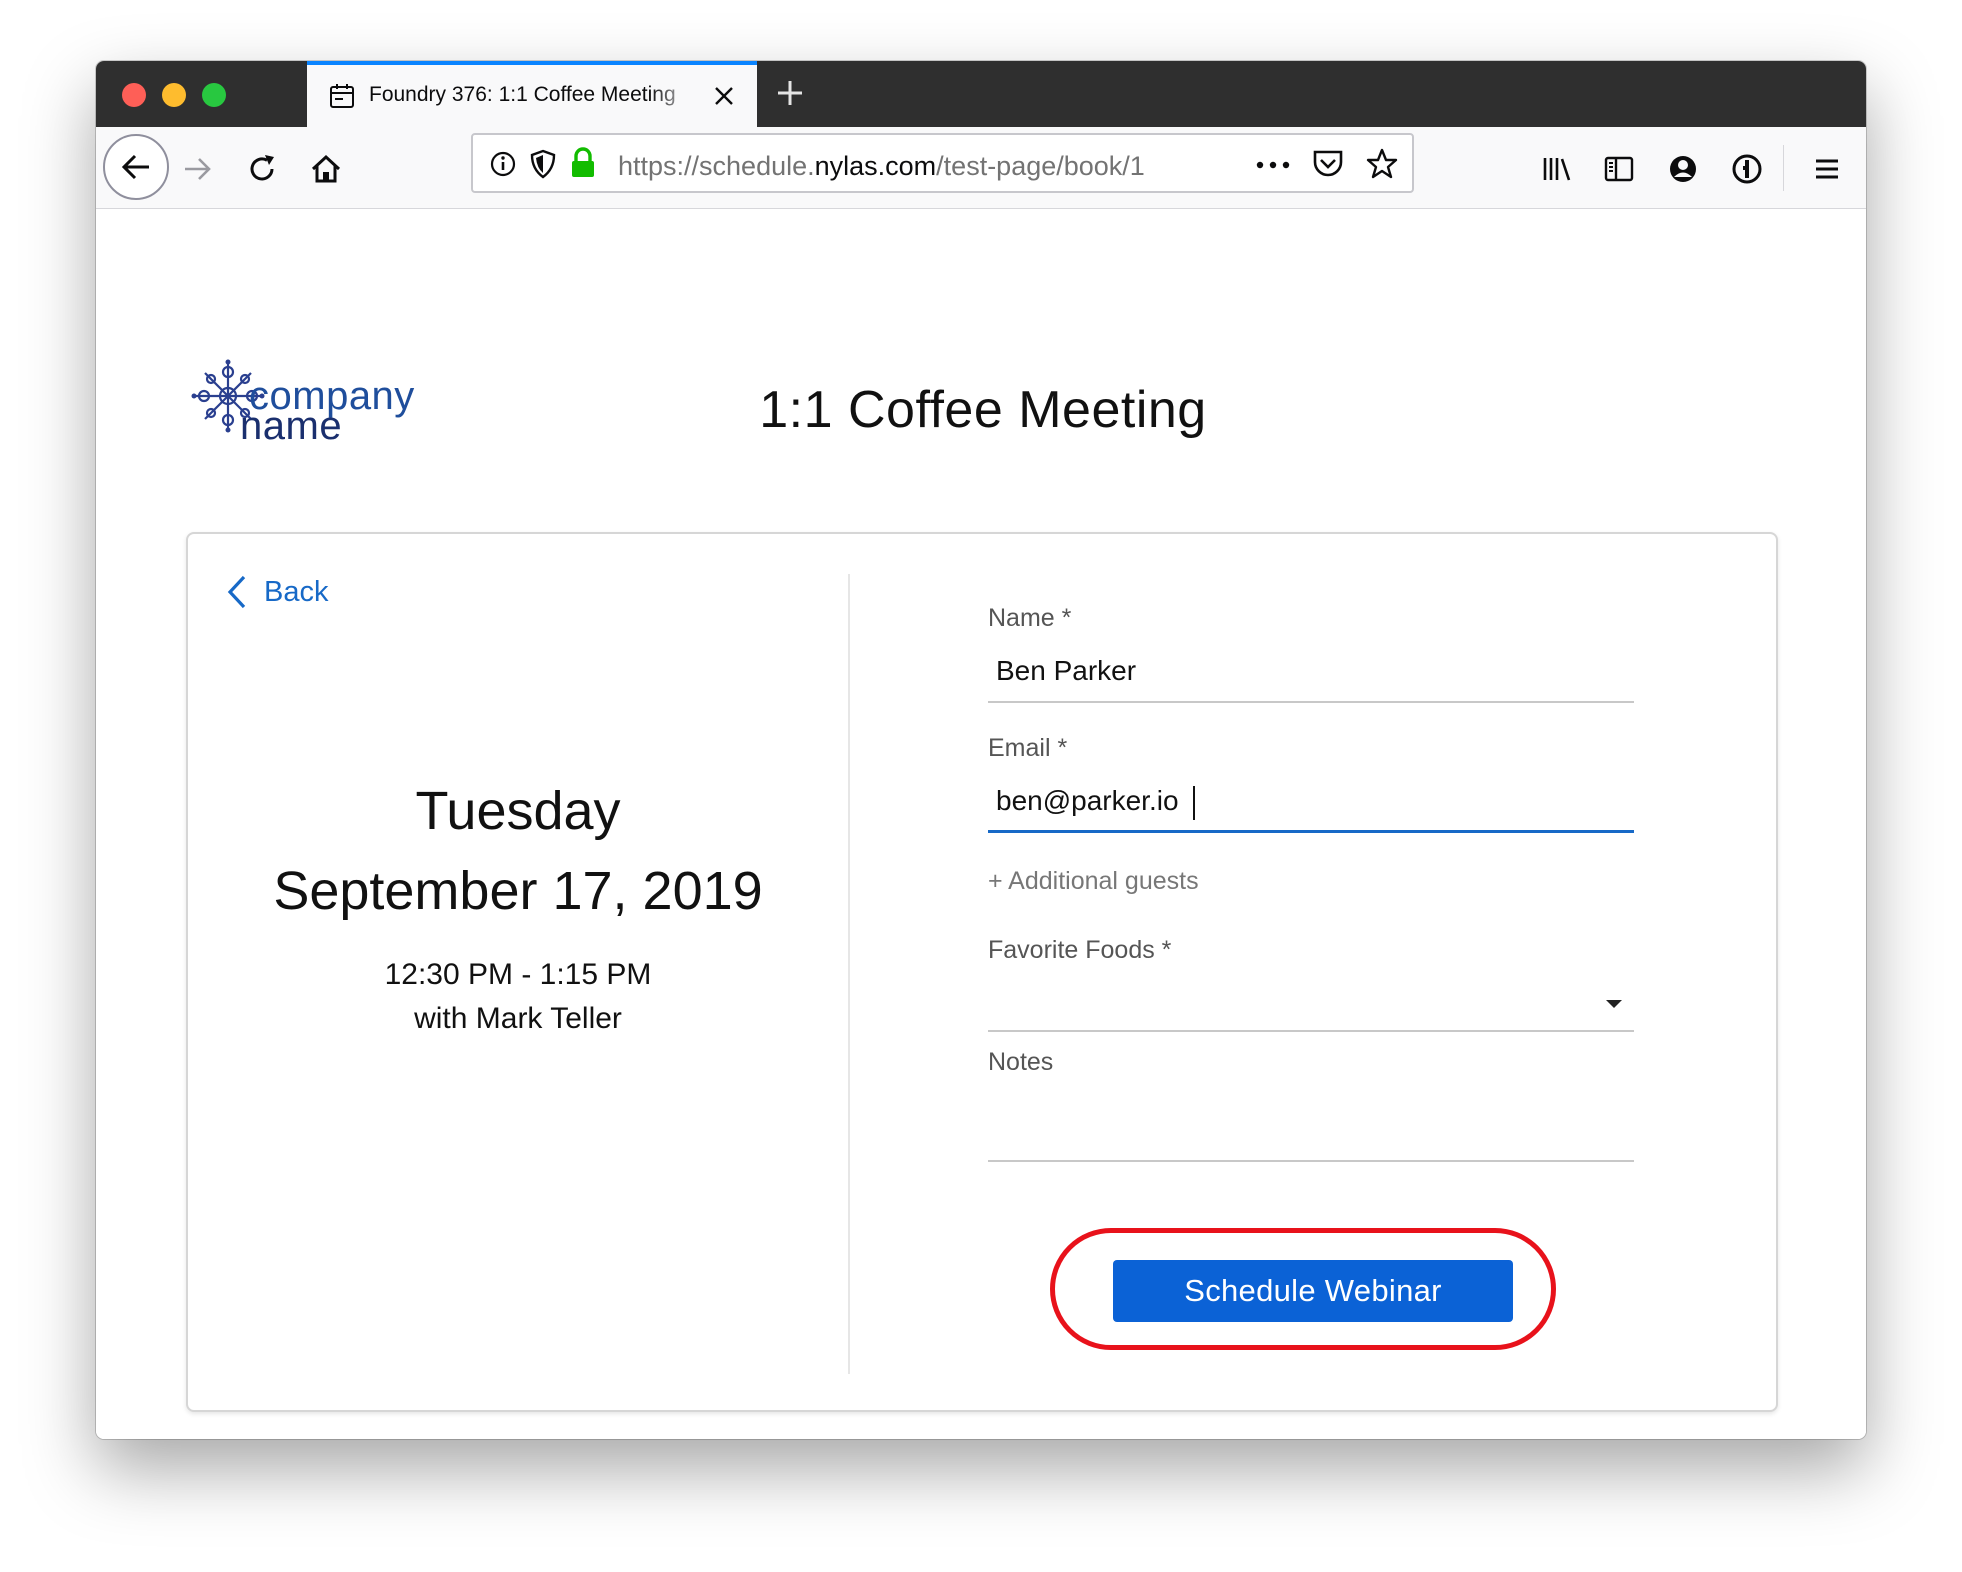 The image size is (1962, 1572). What do you see at coordinates (790, 93) in the screenshot?
I see `new-tab-icon` at bounding box center [790, 93].